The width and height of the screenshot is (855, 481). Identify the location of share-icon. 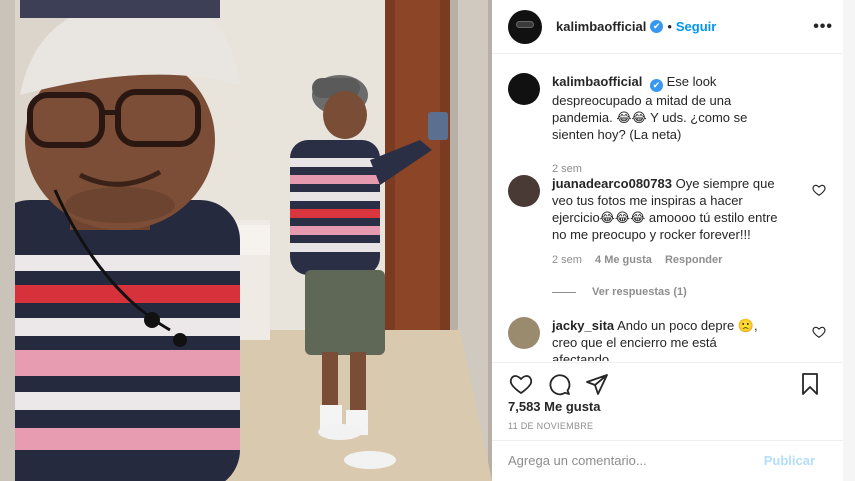
(597, 384).